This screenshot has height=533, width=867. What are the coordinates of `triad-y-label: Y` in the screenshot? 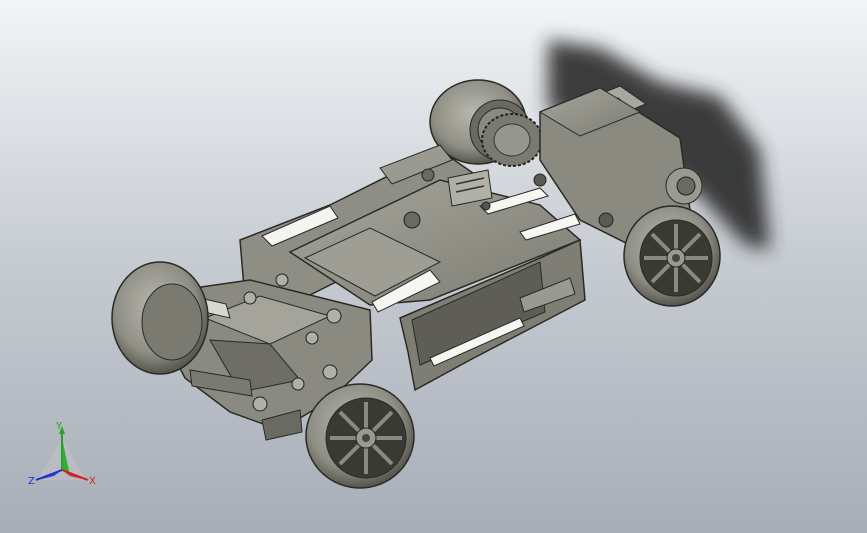 It's located at (59, 426).